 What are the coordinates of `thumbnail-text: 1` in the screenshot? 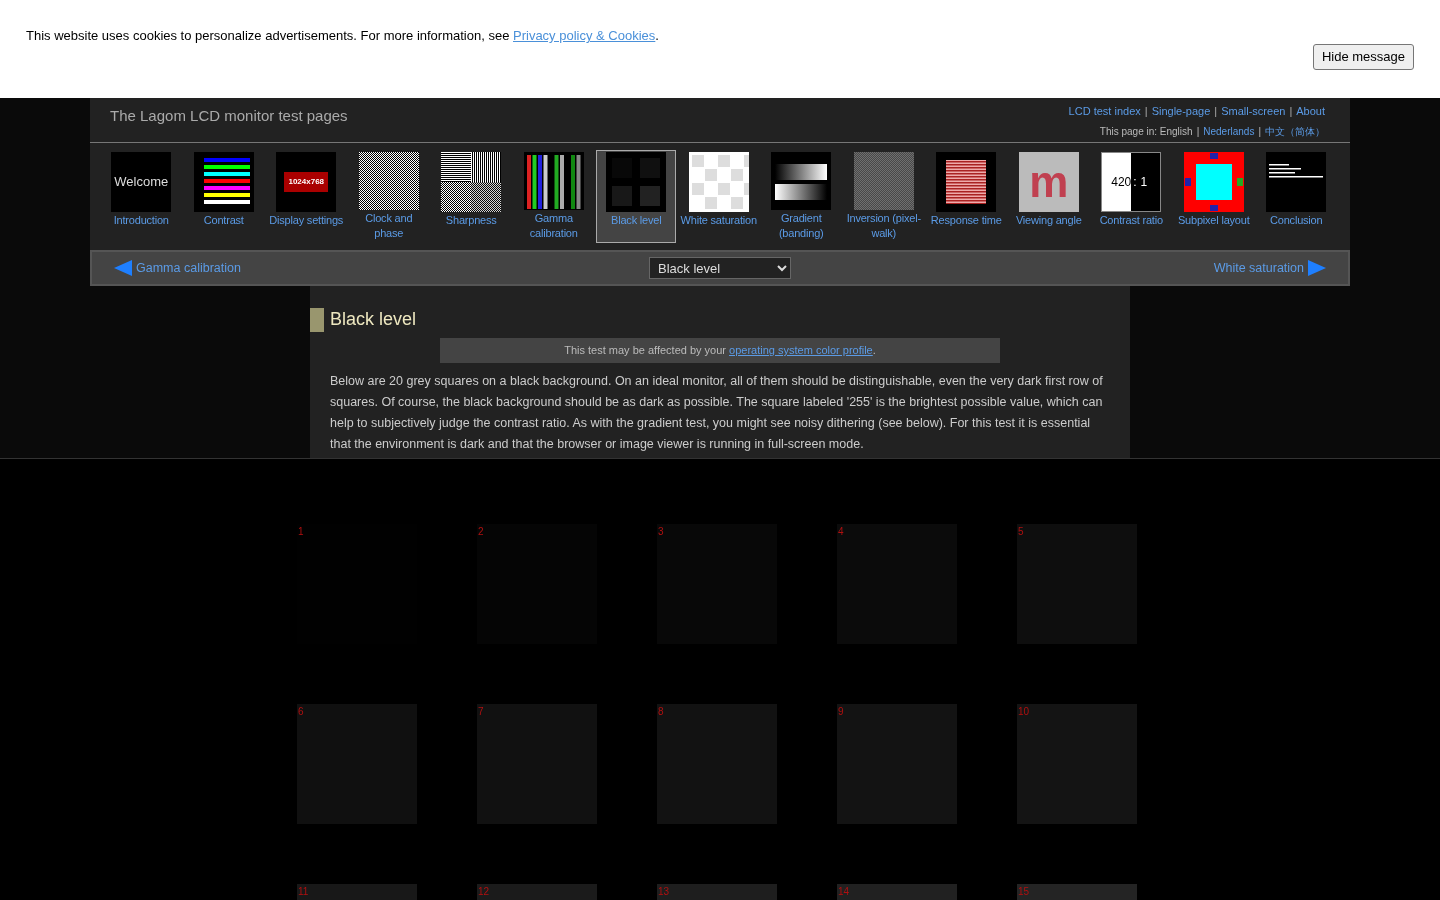 It's located at (1144, 182).